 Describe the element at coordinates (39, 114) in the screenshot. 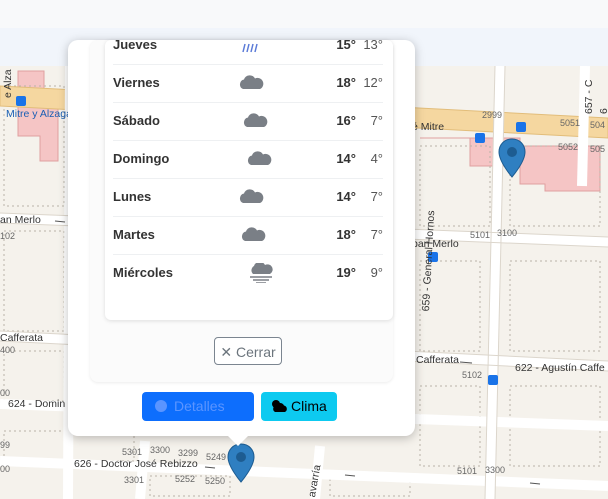

I see `map-label-mitre-left: Mitre y Alzaga` at that location.